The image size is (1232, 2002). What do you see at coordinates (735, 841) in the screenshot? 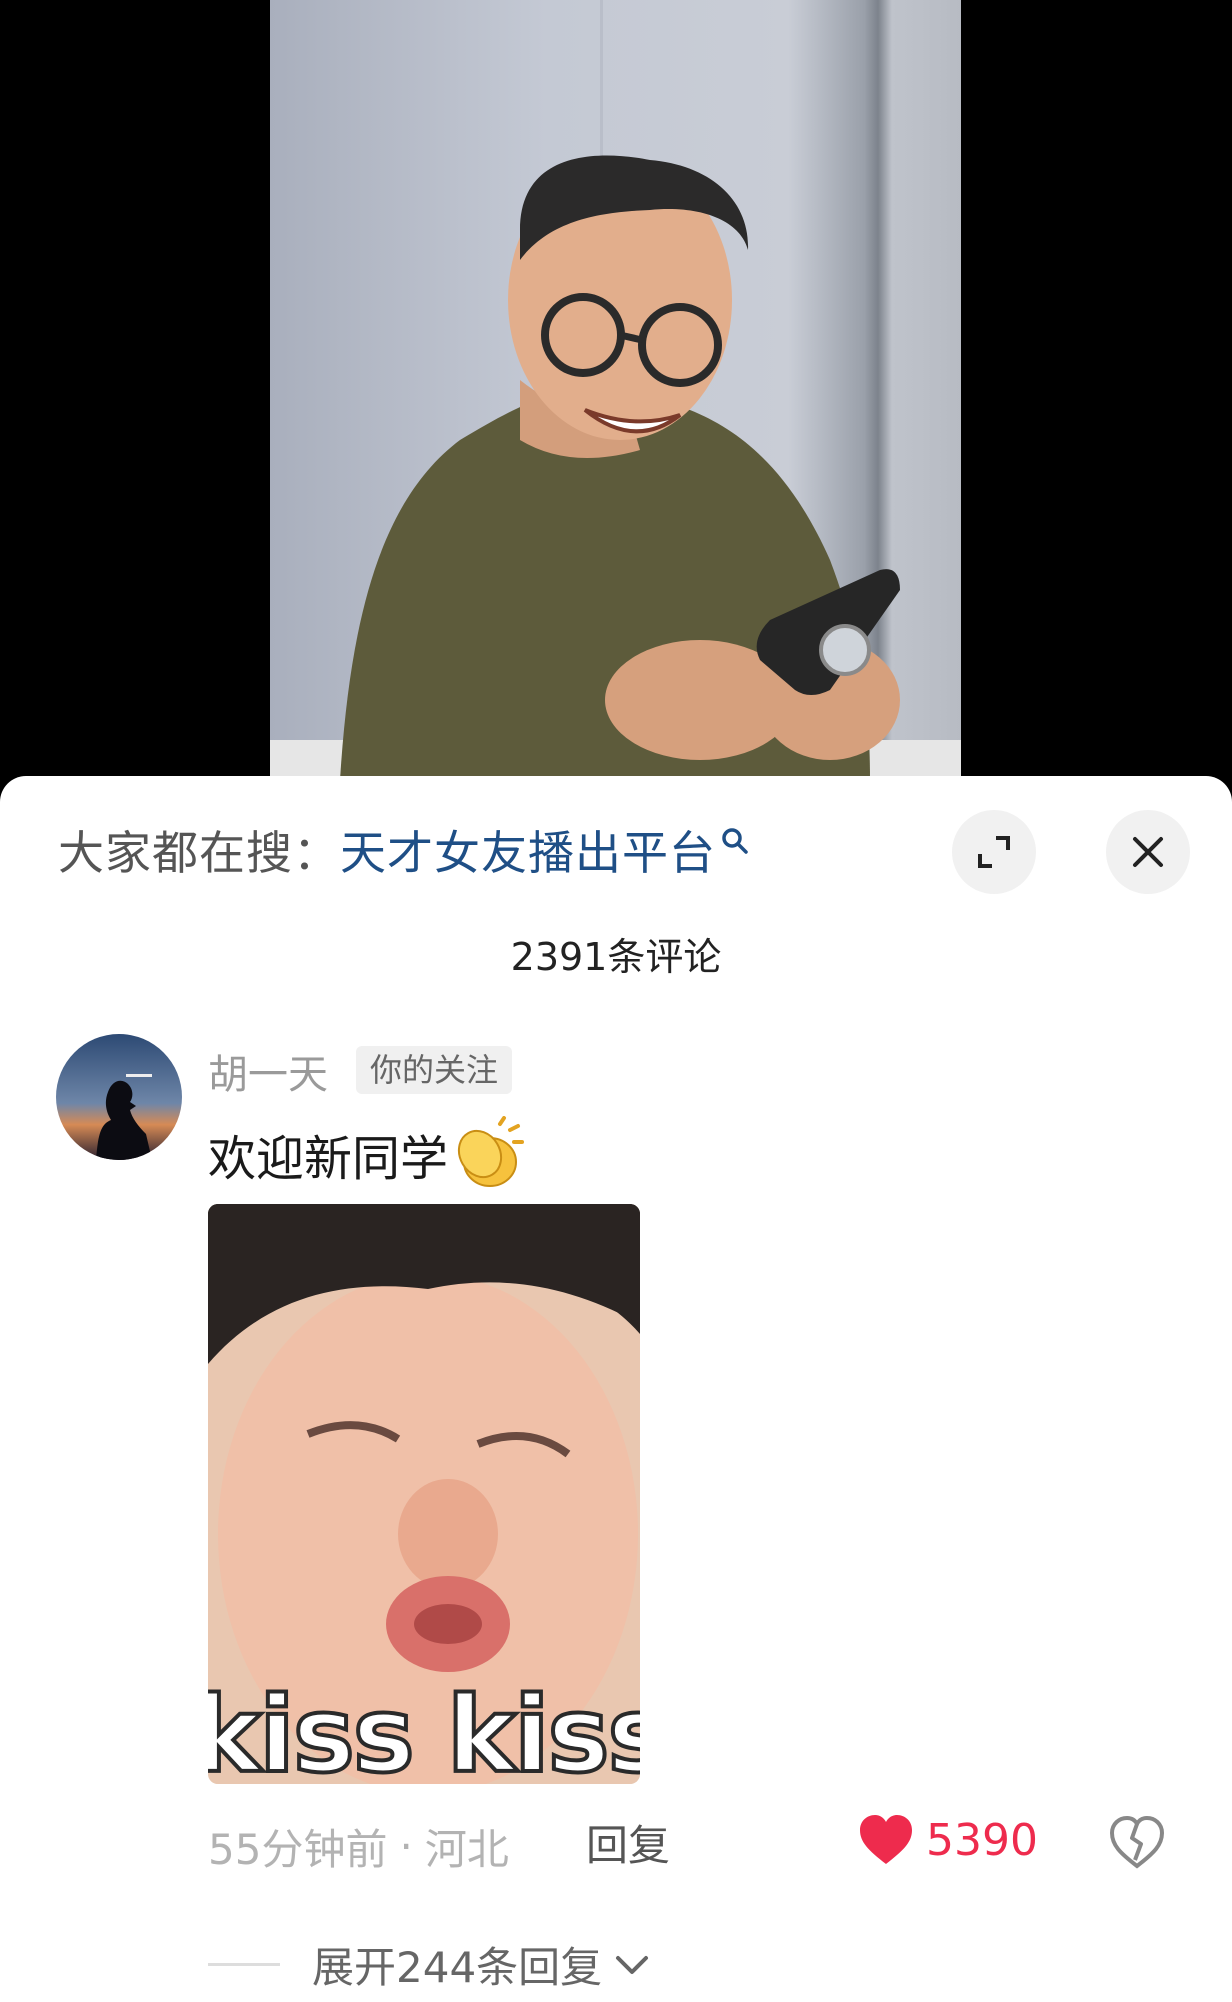
I see `search-icon` at bounding box center [735, 841].